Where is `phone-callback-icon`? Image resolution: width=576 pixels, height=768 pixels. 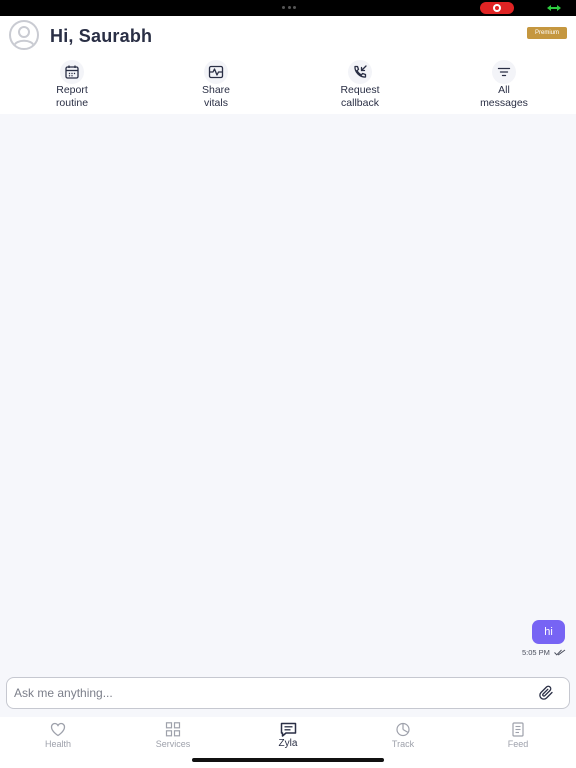 phone-callback-icon is located at coordinates (360, 72).